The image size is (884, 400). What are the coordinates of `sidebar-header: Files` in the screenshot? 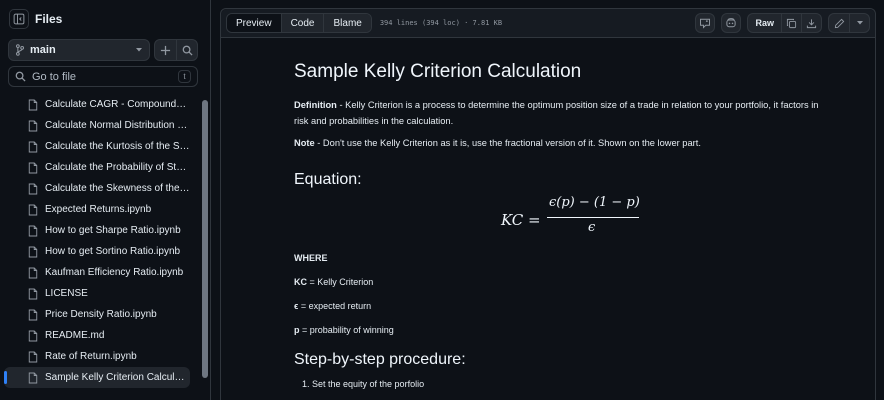 It's located at (35, 19).